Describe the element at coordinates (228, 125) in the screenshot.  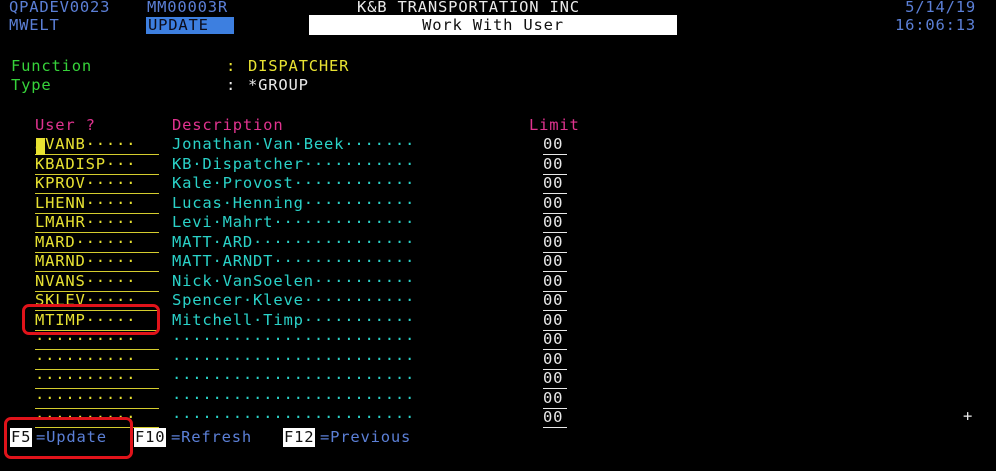
I see `column-header-description: Description` at that location.